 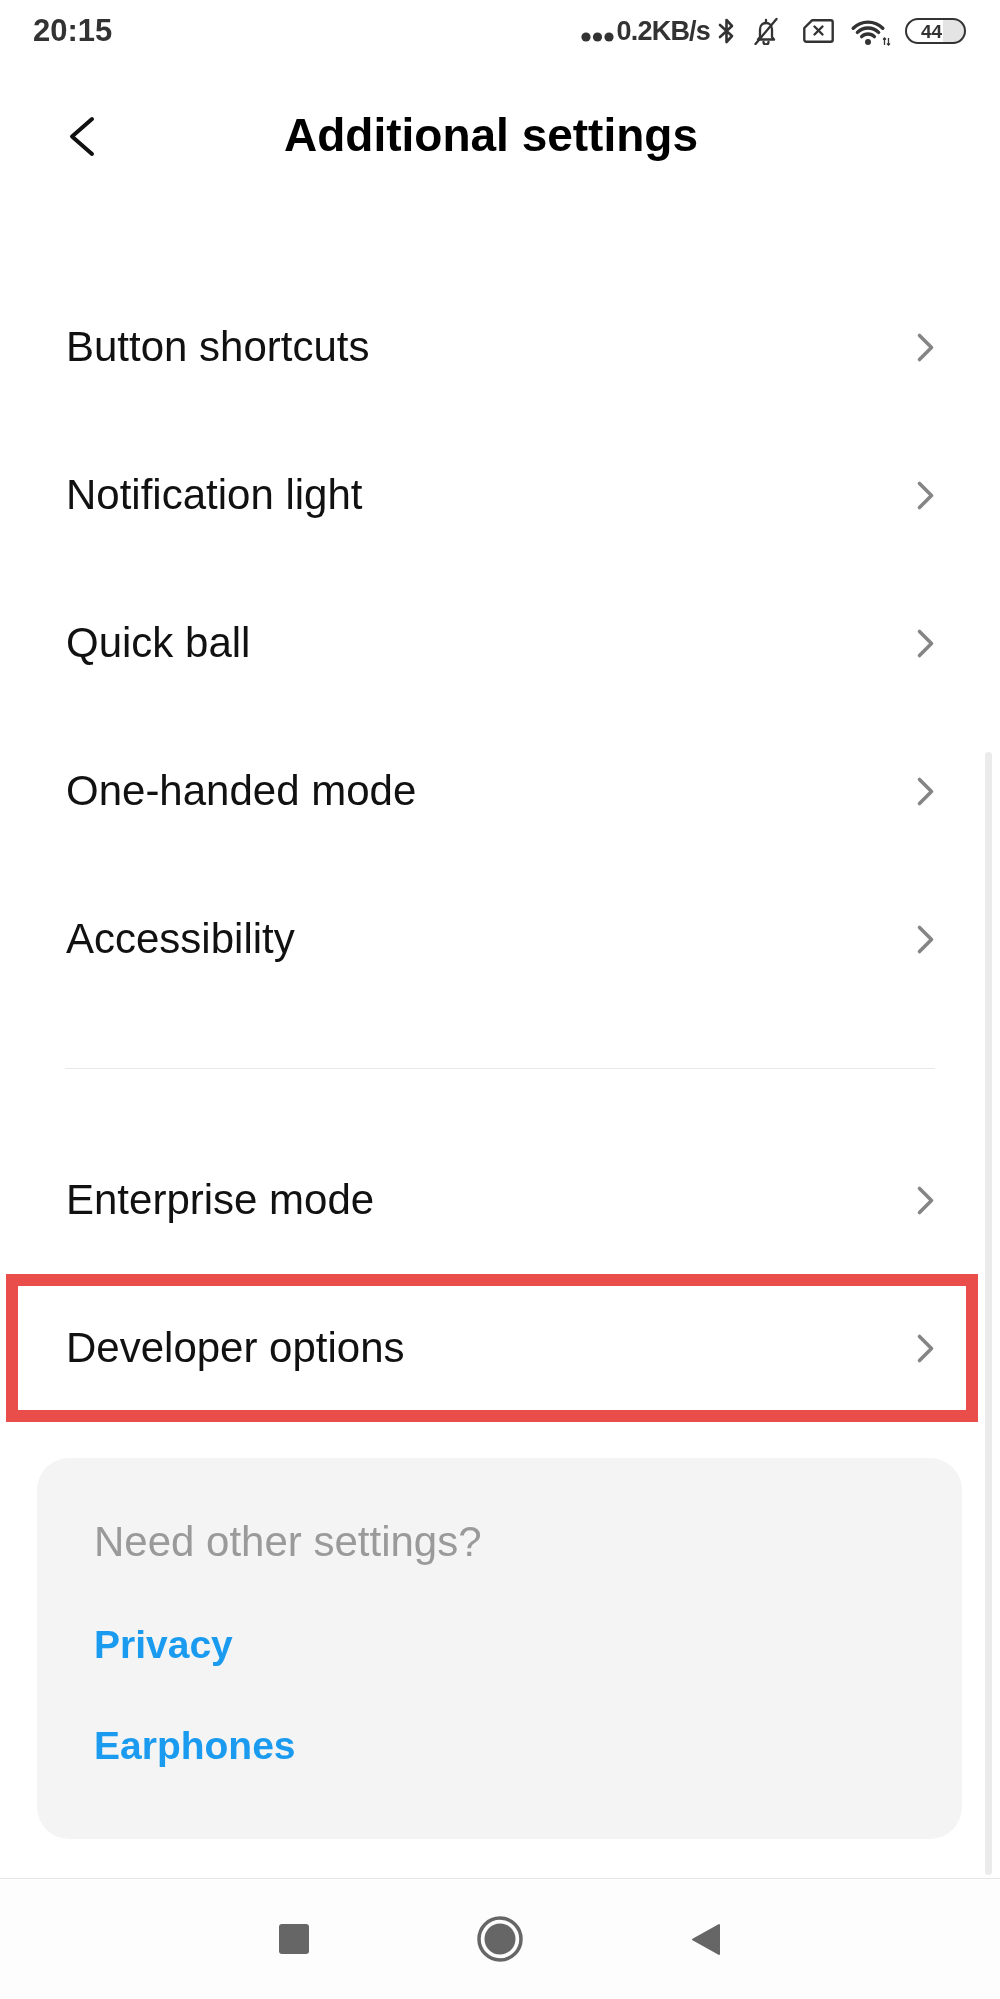 What do you see at coordinates (492, 1348) in the screenshot?
I see `settings-item: Developer options` at bounding box center [492, 1348].